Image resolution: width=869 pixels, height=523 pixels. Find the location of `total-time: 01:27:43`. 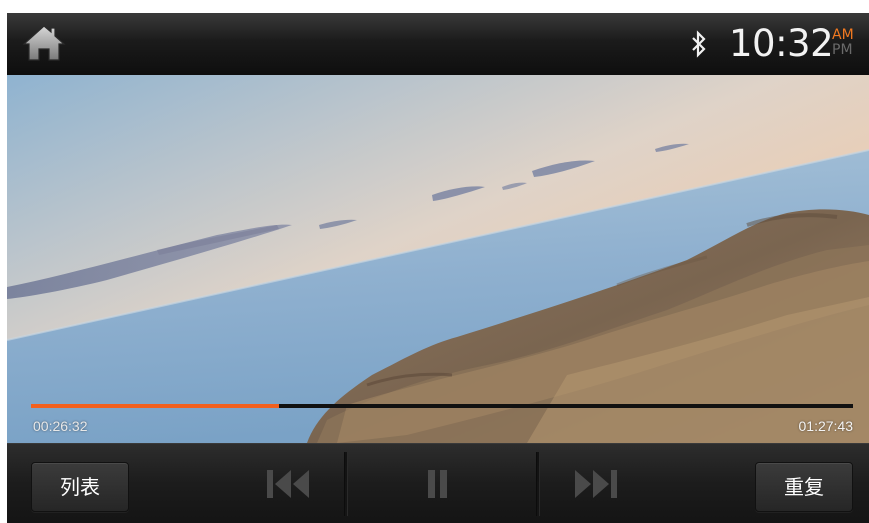

total-time: 01:27:43 is located at coordinates (826, 426).